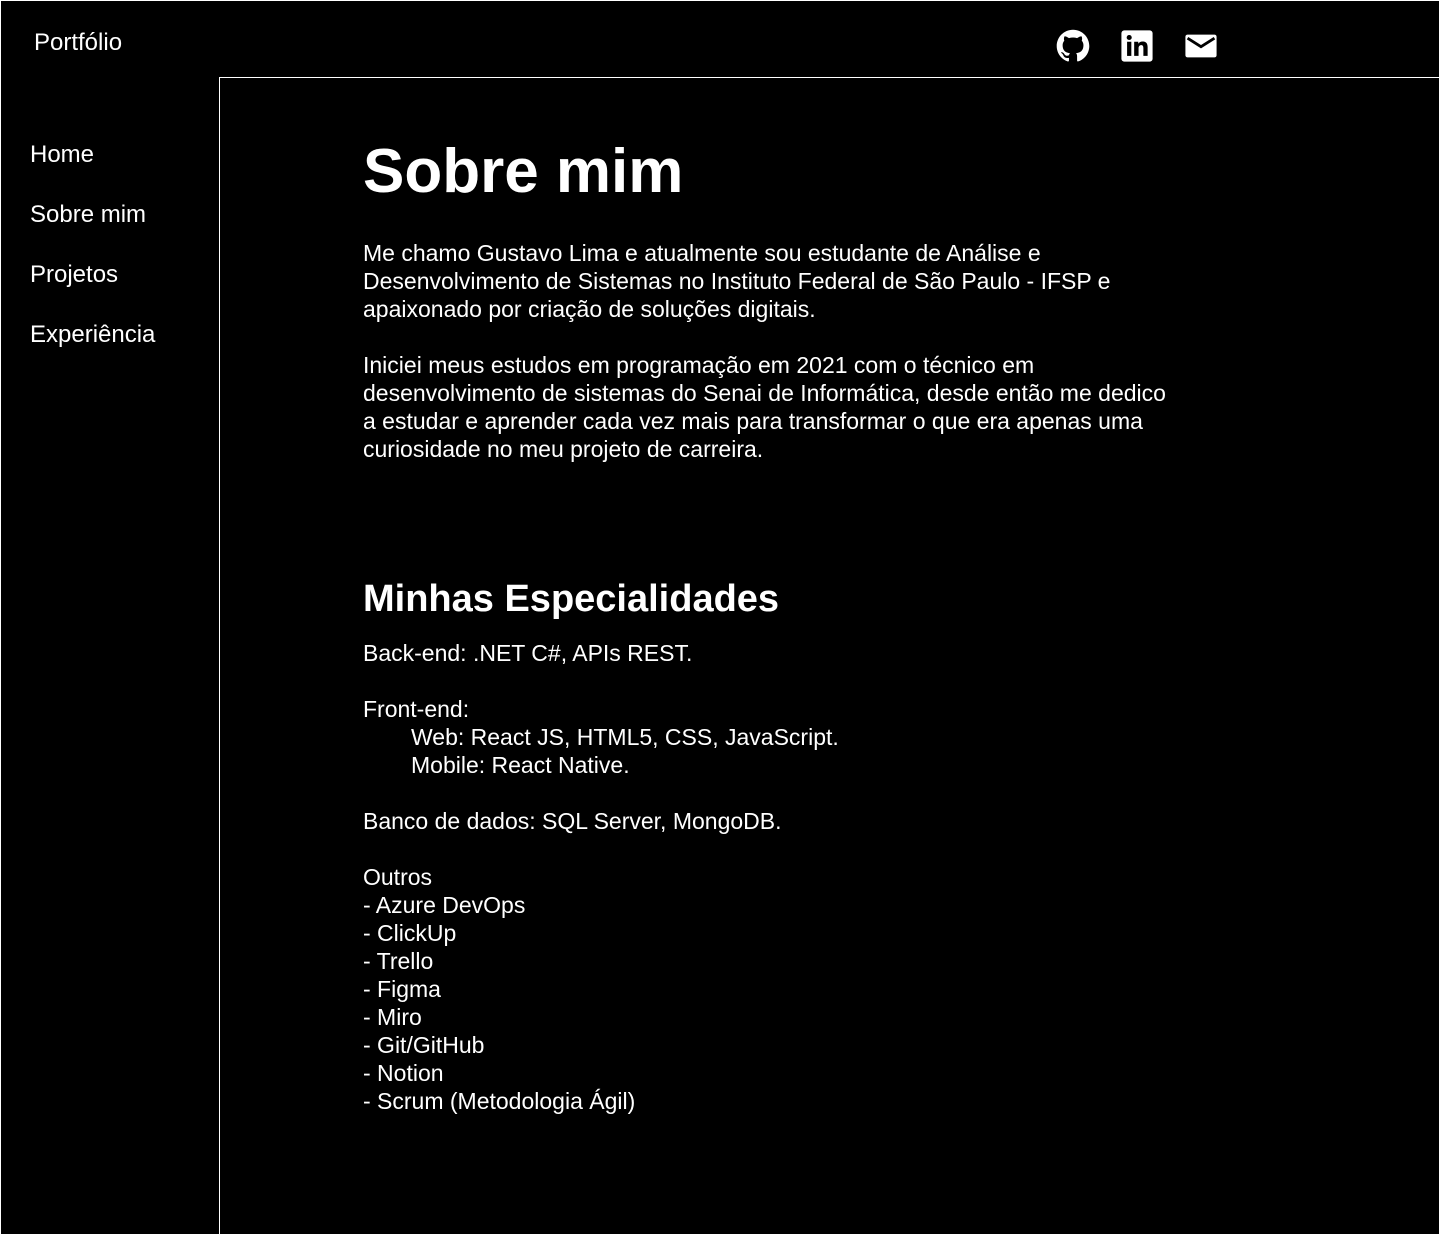 The image size is (1440, 1235). I want to click on top-header: Portfólio, so click(720, 39).